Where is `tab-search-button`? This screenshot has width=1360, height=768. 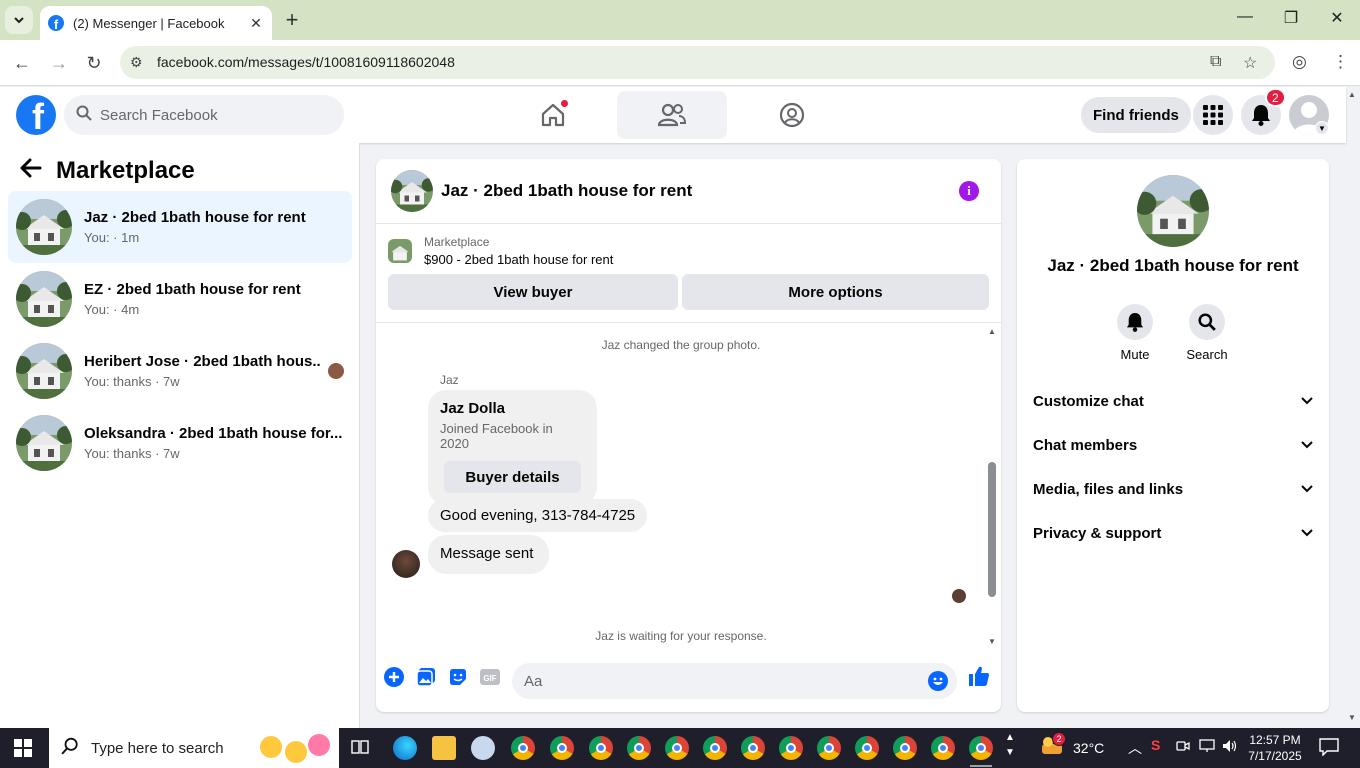
tab-search-button is located at coordinates (19, 20).